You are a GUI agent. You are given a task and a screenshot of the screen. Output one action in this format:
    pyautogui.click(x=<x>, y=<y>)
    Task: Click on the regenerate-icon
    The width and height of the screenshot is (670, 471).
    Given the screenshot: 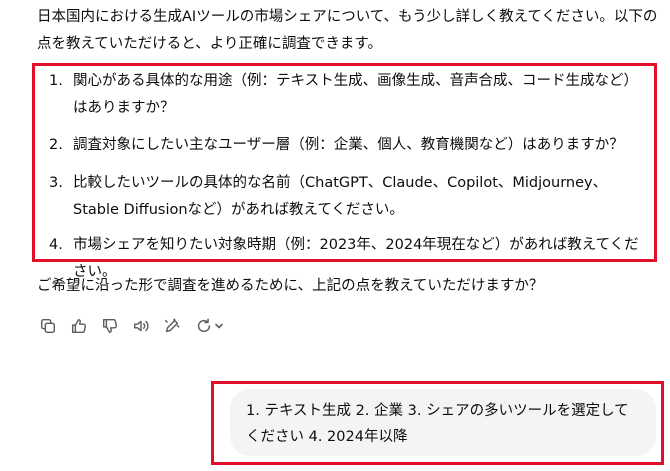 What is the action you would take?
    pyautogui.click(x=203, y=325)
    